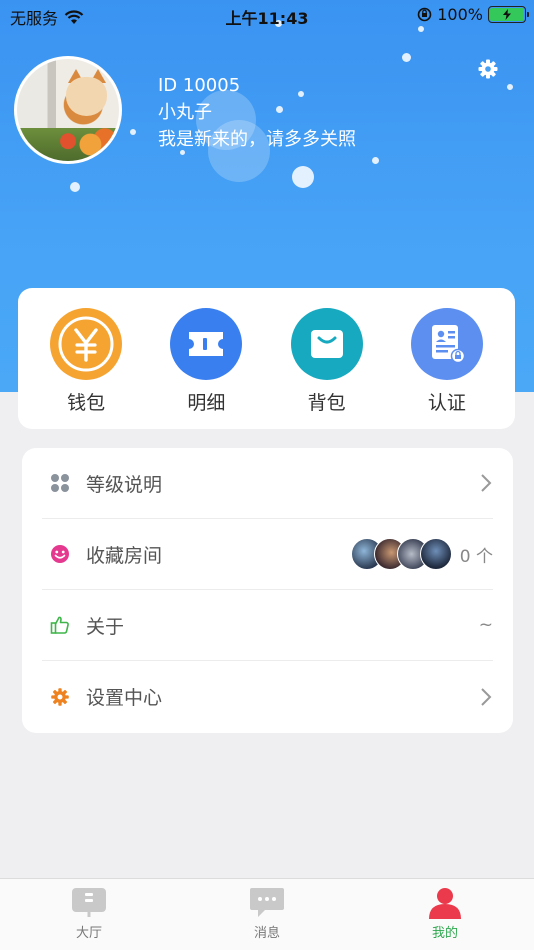 This screenshot has width=534, height=950. I want to click on person-icon, so click(445, 903).